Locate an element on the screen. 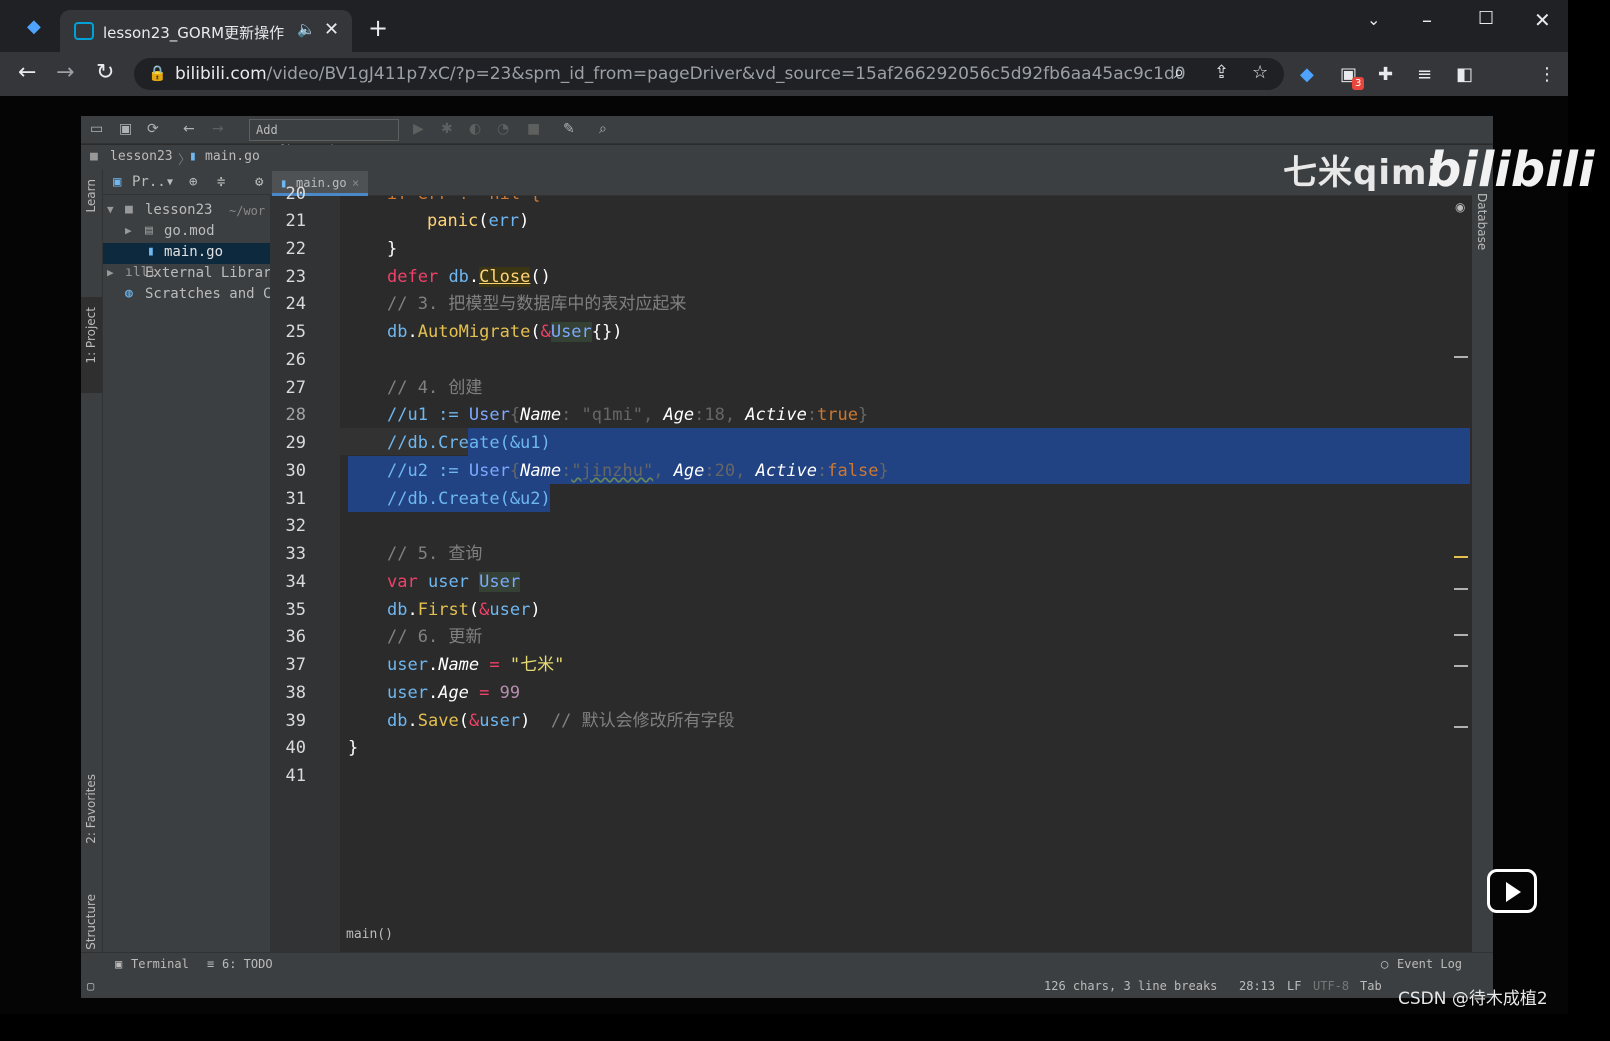  project-view-selector: Pr.. is located at coordinates (149, 182).